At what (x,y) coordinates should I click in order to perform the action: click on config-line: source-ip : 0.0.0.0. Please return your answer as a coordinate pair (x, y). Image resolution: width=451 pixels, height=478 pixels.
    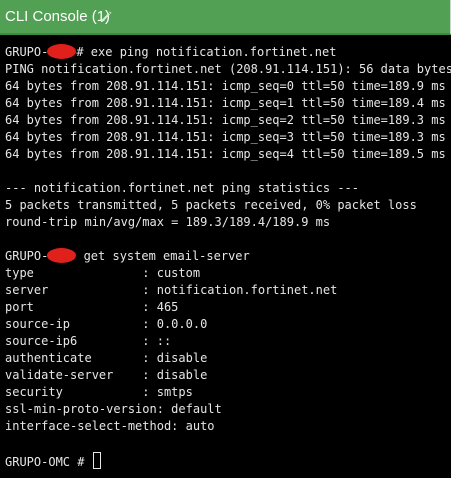
    Looking at the image, I should click on (106, 324).